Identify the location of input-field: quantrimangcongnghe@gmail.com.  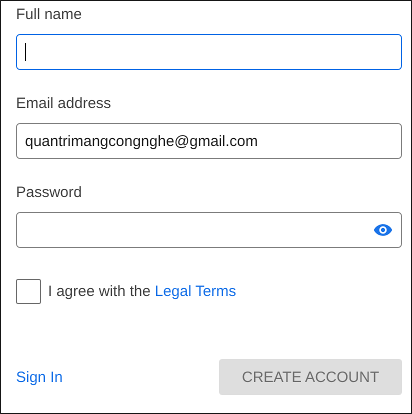
(209, 141).